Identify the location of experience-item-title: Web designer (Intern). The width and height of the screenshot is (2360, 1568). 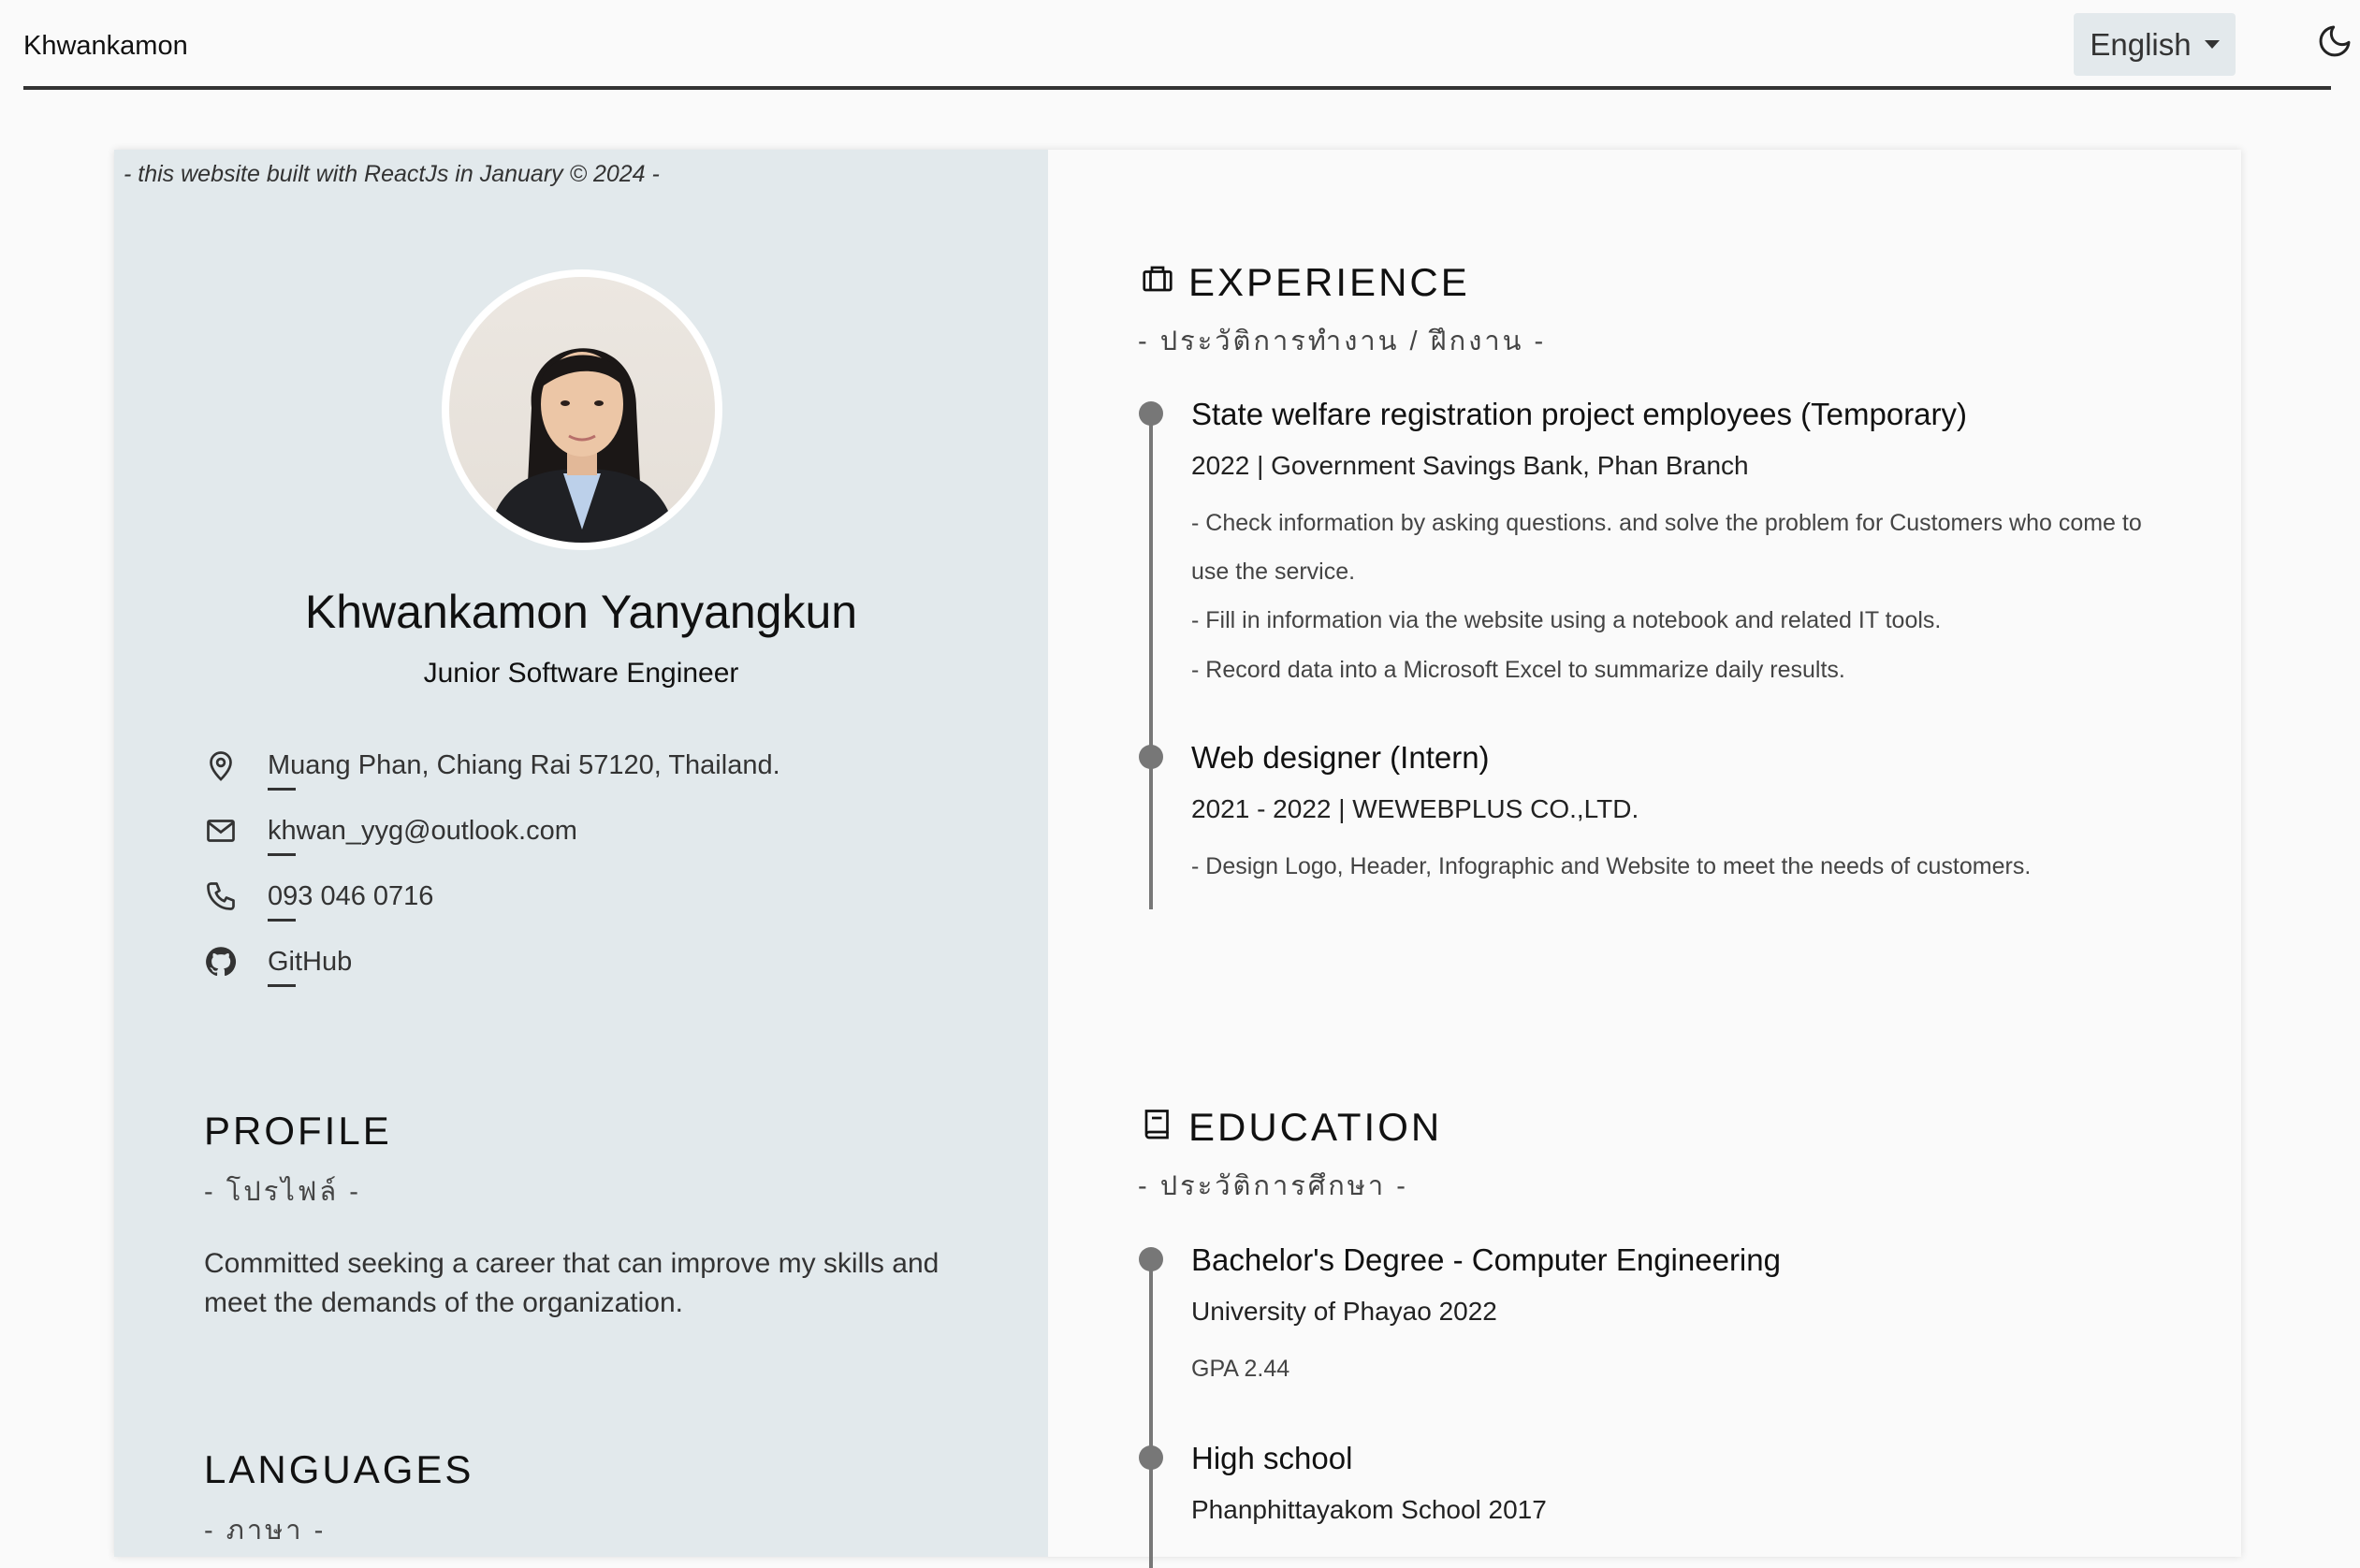
(1341, 758).